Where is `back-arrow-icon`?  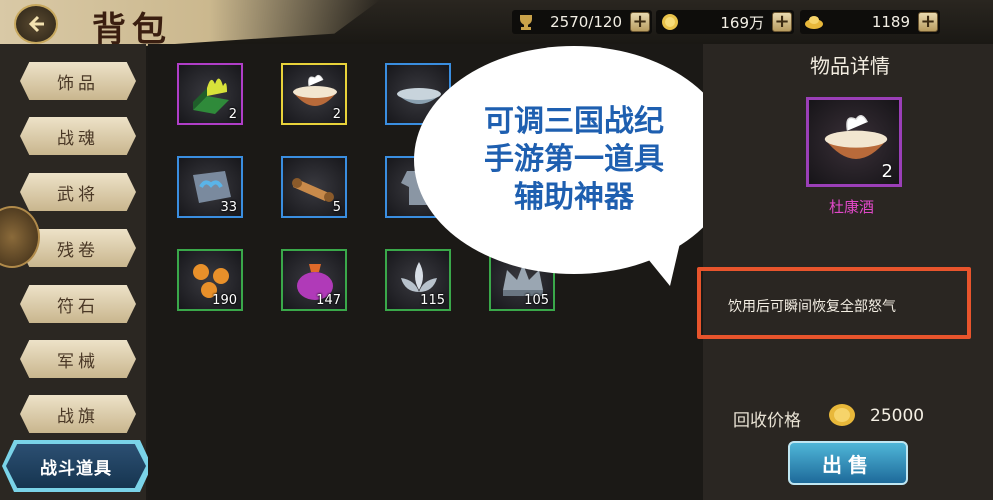 back-arrow-icon is located at coordinates (36, 24).